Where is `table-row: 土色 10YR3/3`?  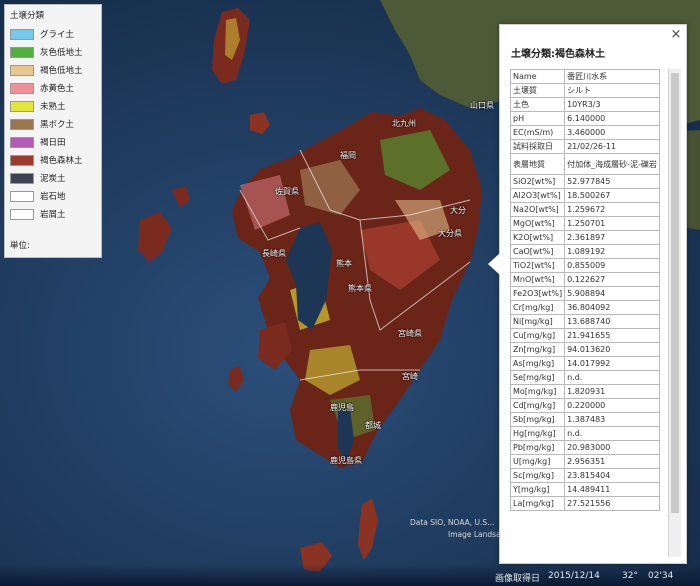
table-row: 土色 10YR3/3 is located at coordinates (585, 104).